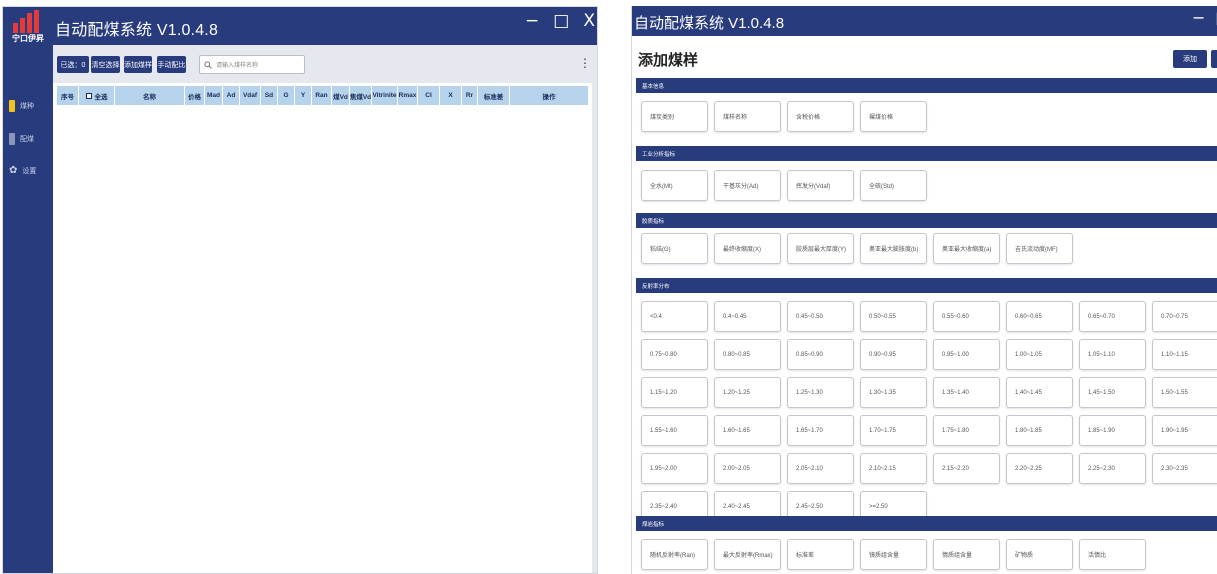  What do you see at coordinates (966, 554) in the screenshot?
I see `form-input-field: 惰质组含量` at bounding box center [966, 554].